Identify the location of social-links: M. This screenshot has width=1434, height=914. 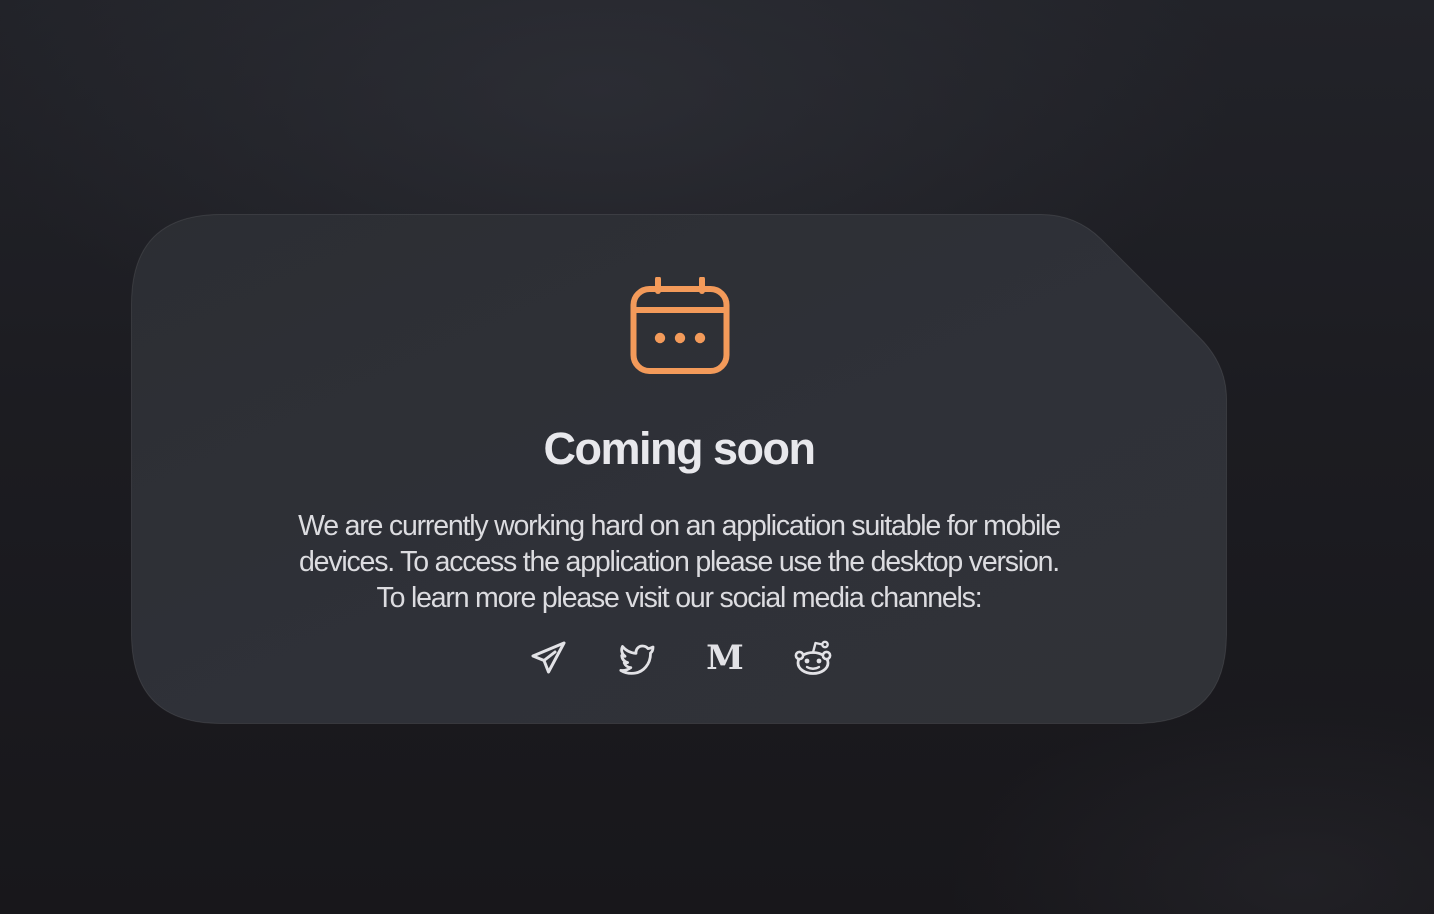
(681, 658).